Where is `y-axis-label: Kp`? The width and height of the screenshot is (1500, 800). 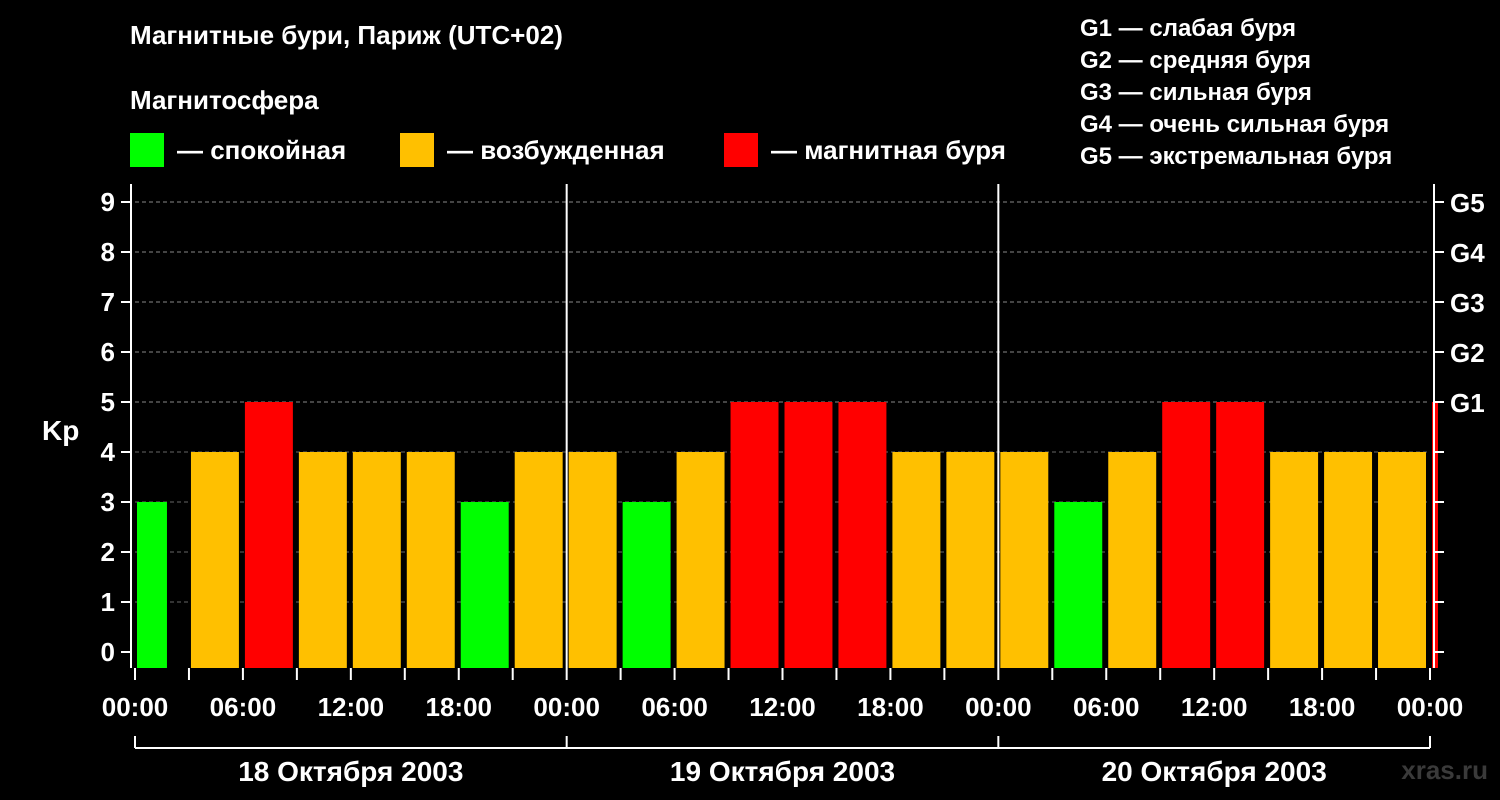 y-axis-label: Kp is located at coordinates (60, 430).